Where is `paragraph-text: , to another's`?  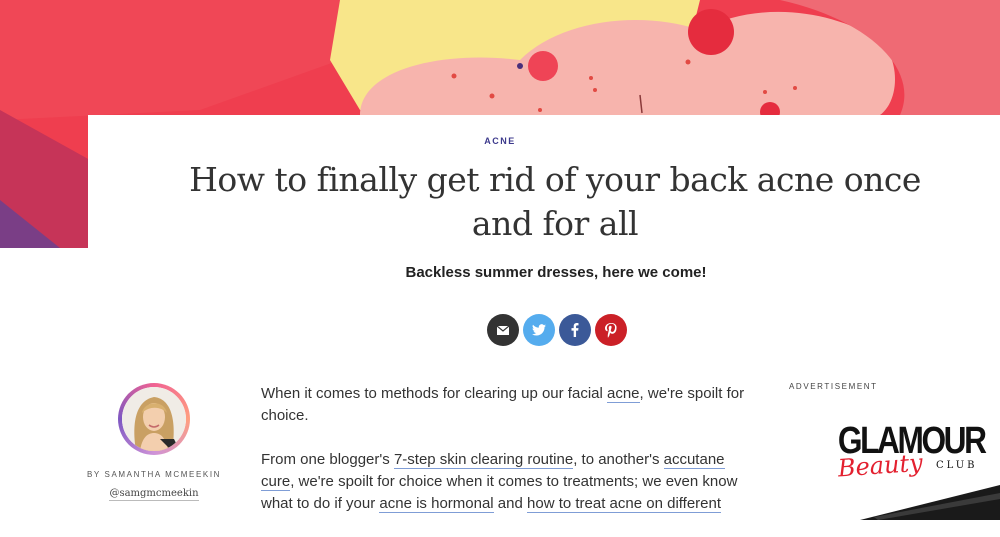
paragraph-text: , to another's is located at coordinates (618, 459).